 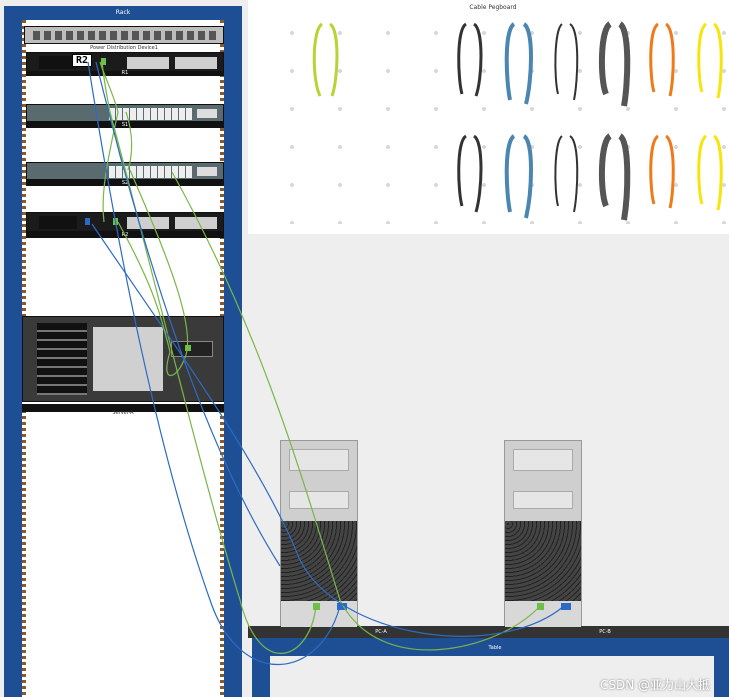 What do you see at coordinates (129, 141) in the screenshot?
I see `cable-s1-s2-green` at bounding box center [129, 141].